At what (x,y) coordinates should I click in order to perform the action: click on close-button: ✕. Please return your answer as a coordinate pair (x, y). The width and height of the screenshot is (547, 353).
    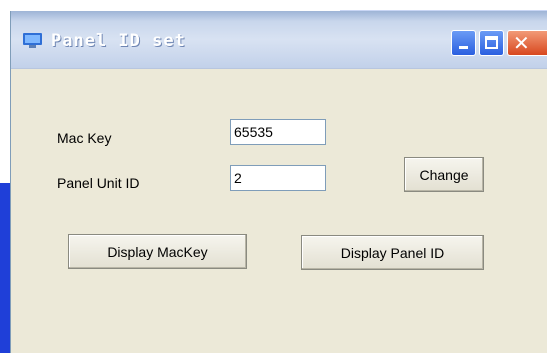
    Looking at the image, I should click on (527, 43).